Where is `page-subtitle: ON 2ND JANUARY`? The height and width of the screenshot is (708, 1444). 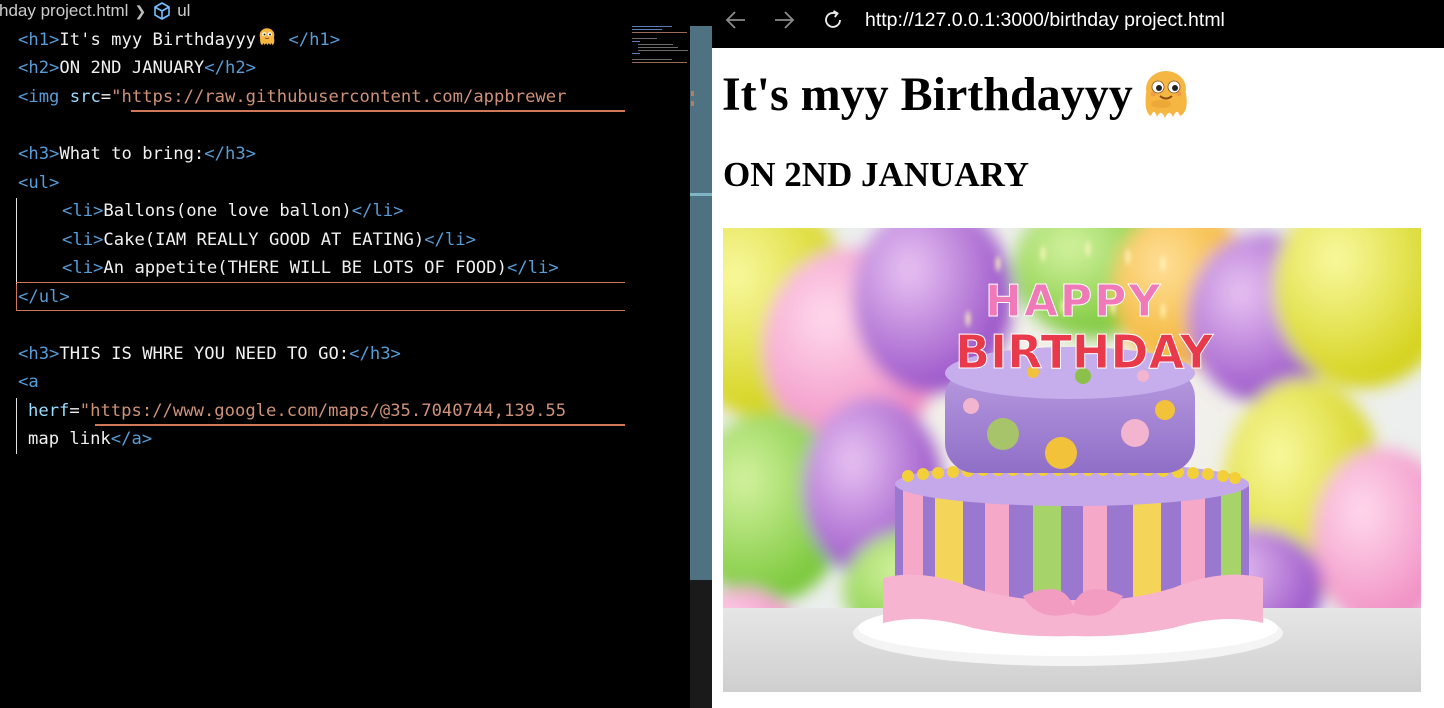 page-subtitle: ON 2ND JANUARY is located at coordinates (876, 174).